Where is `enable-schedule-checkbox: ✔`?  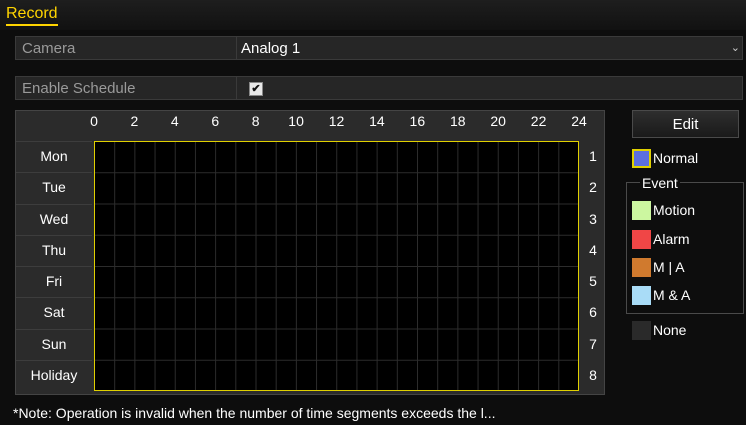 enable-schedule-checkbox: ✔ is located at coordinates (256, 89).